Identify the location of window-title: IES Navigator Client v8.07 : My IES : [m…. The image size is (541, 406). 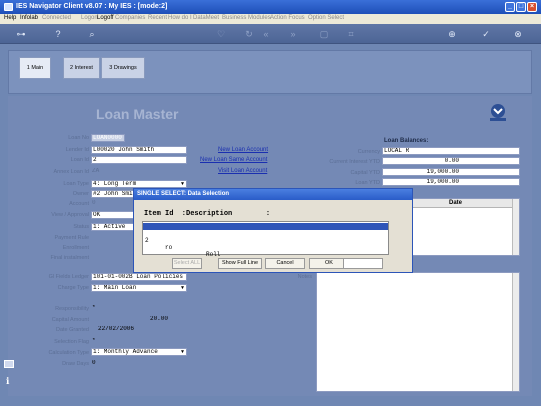
(92, 6).